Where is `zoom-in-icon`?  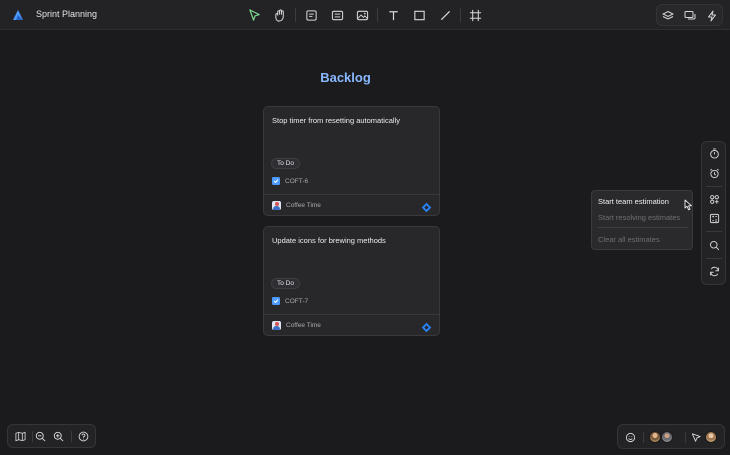
zoom-in-icon is located at coordinates (58, 436).